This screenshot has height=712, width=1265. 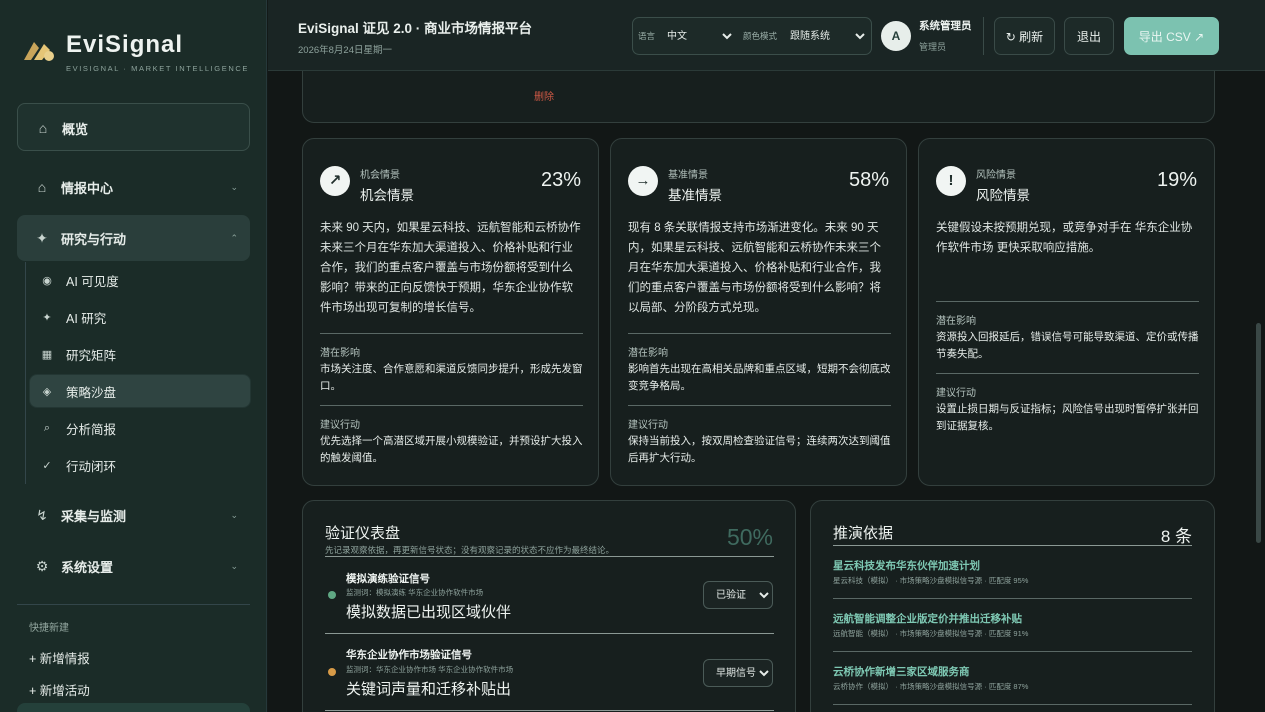 I want to click on nav-collect-label: 采集与监测, so click(x=94, y=516).